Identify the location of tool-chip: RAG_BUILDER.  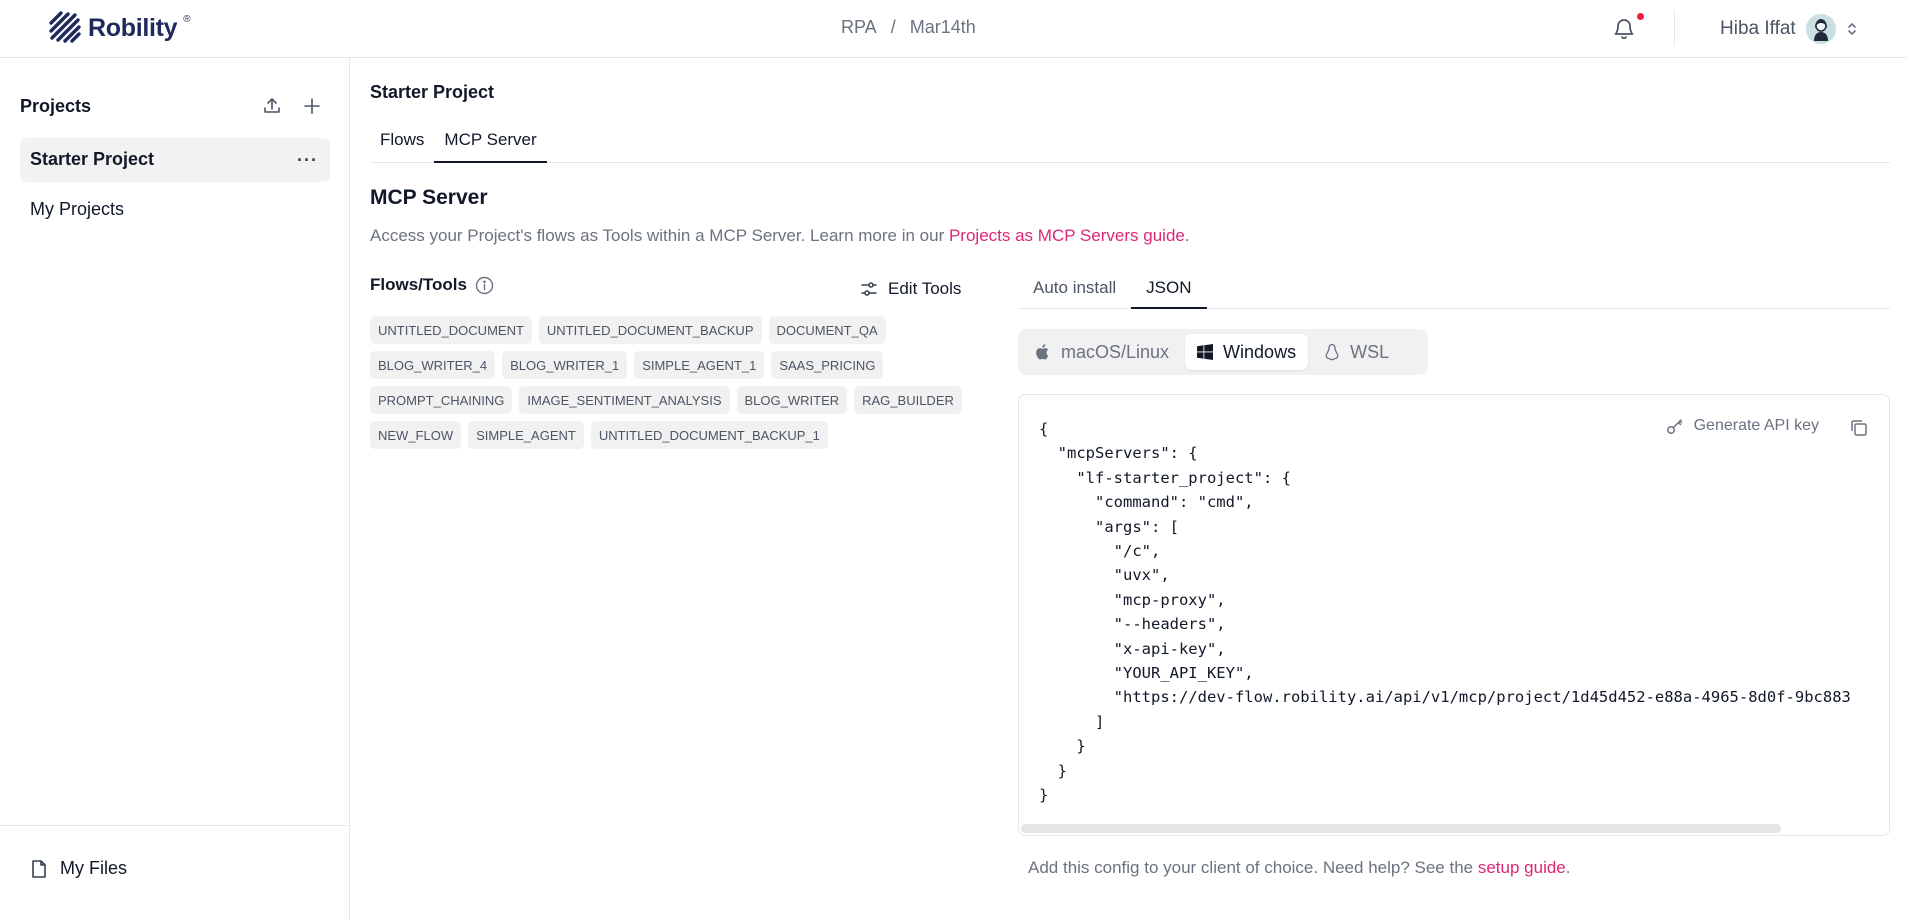
(908, 400).